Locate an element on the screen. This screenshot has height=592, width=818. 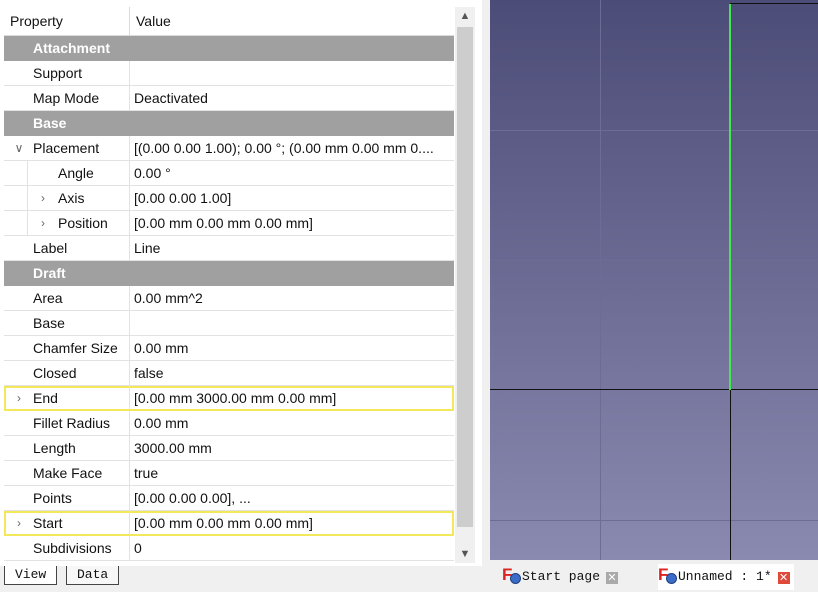
property-name: Base is located at coordinates (49, 323).